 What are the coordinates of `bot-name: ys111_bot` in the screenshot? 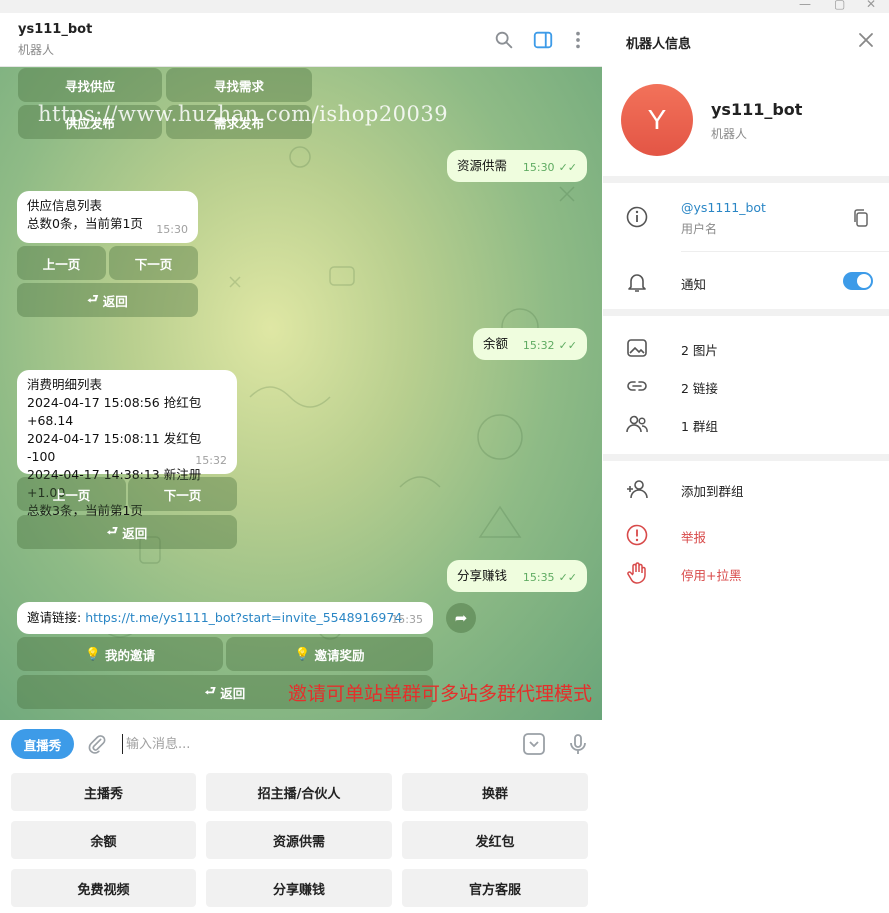 It's located at (757, 109).